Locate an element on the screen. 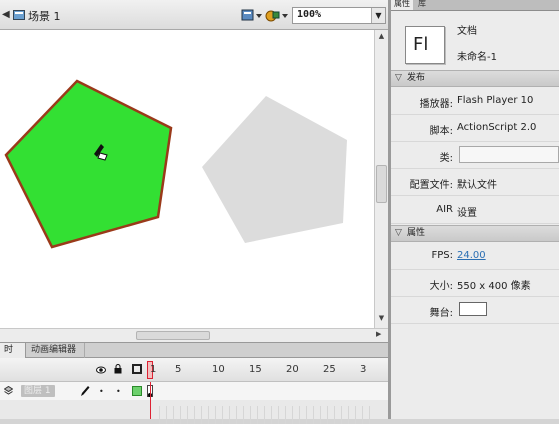  player-value: Flash Player 10 is located at coordinates (495, 100).